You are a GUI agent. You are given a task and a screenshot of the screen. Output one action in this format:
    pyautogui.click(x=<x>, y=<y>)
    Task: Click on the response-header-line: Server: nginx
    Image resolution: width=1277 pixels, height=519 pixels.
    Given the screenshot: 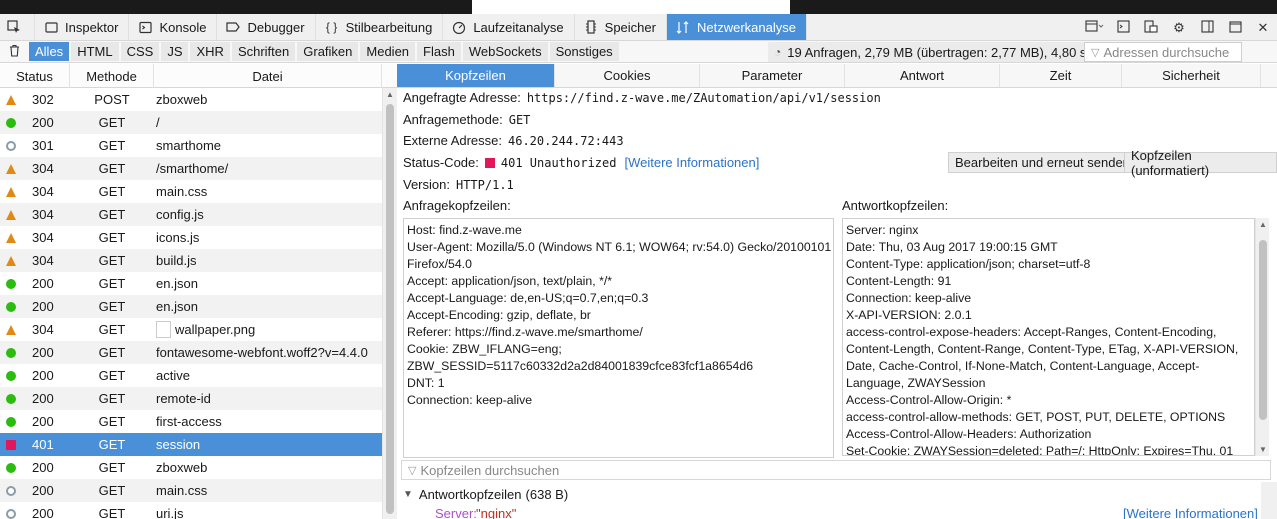 What is the action you would take?
    pyautogui.click(x=882, y=230)
    